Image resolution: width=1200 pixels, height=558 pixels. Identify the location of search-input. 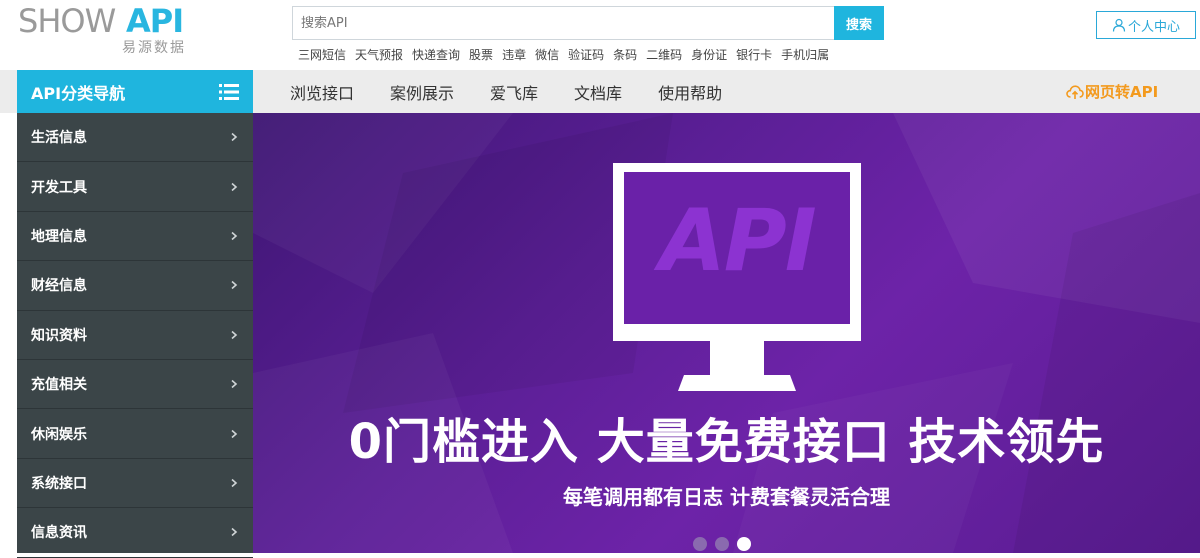
(563, 23).